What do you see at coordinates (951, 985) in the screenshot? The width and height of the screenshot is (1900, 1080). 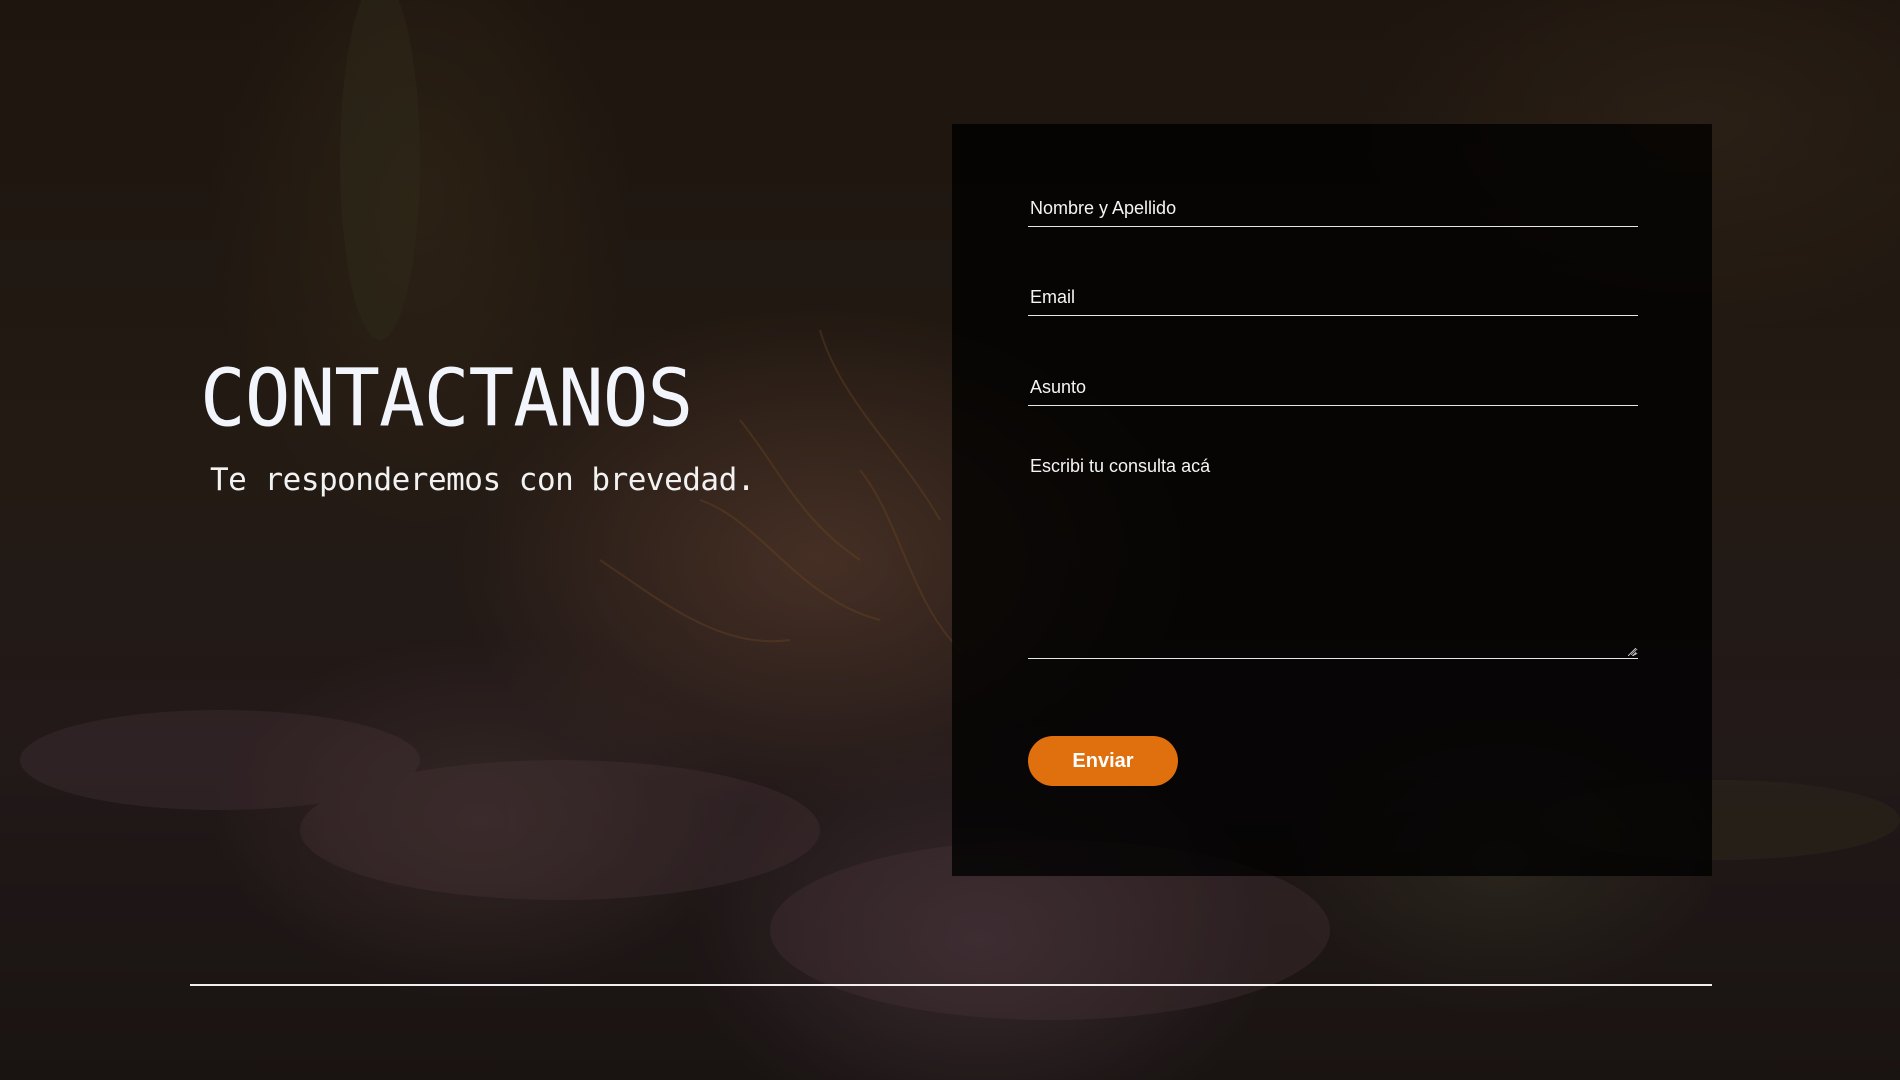 I see `footer-divider` at bounding box center [951, 985].